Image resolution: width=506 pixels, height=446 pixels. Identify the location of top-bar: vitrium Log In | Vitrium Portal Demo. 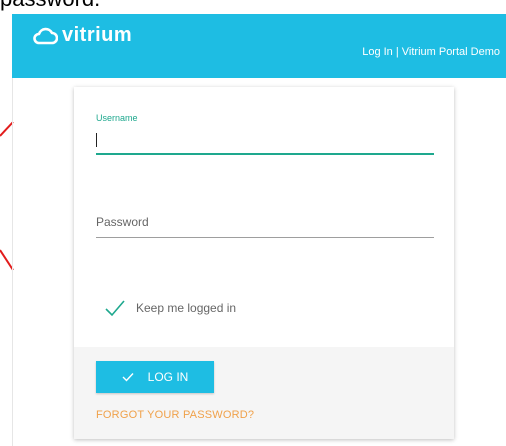
(259, 46).